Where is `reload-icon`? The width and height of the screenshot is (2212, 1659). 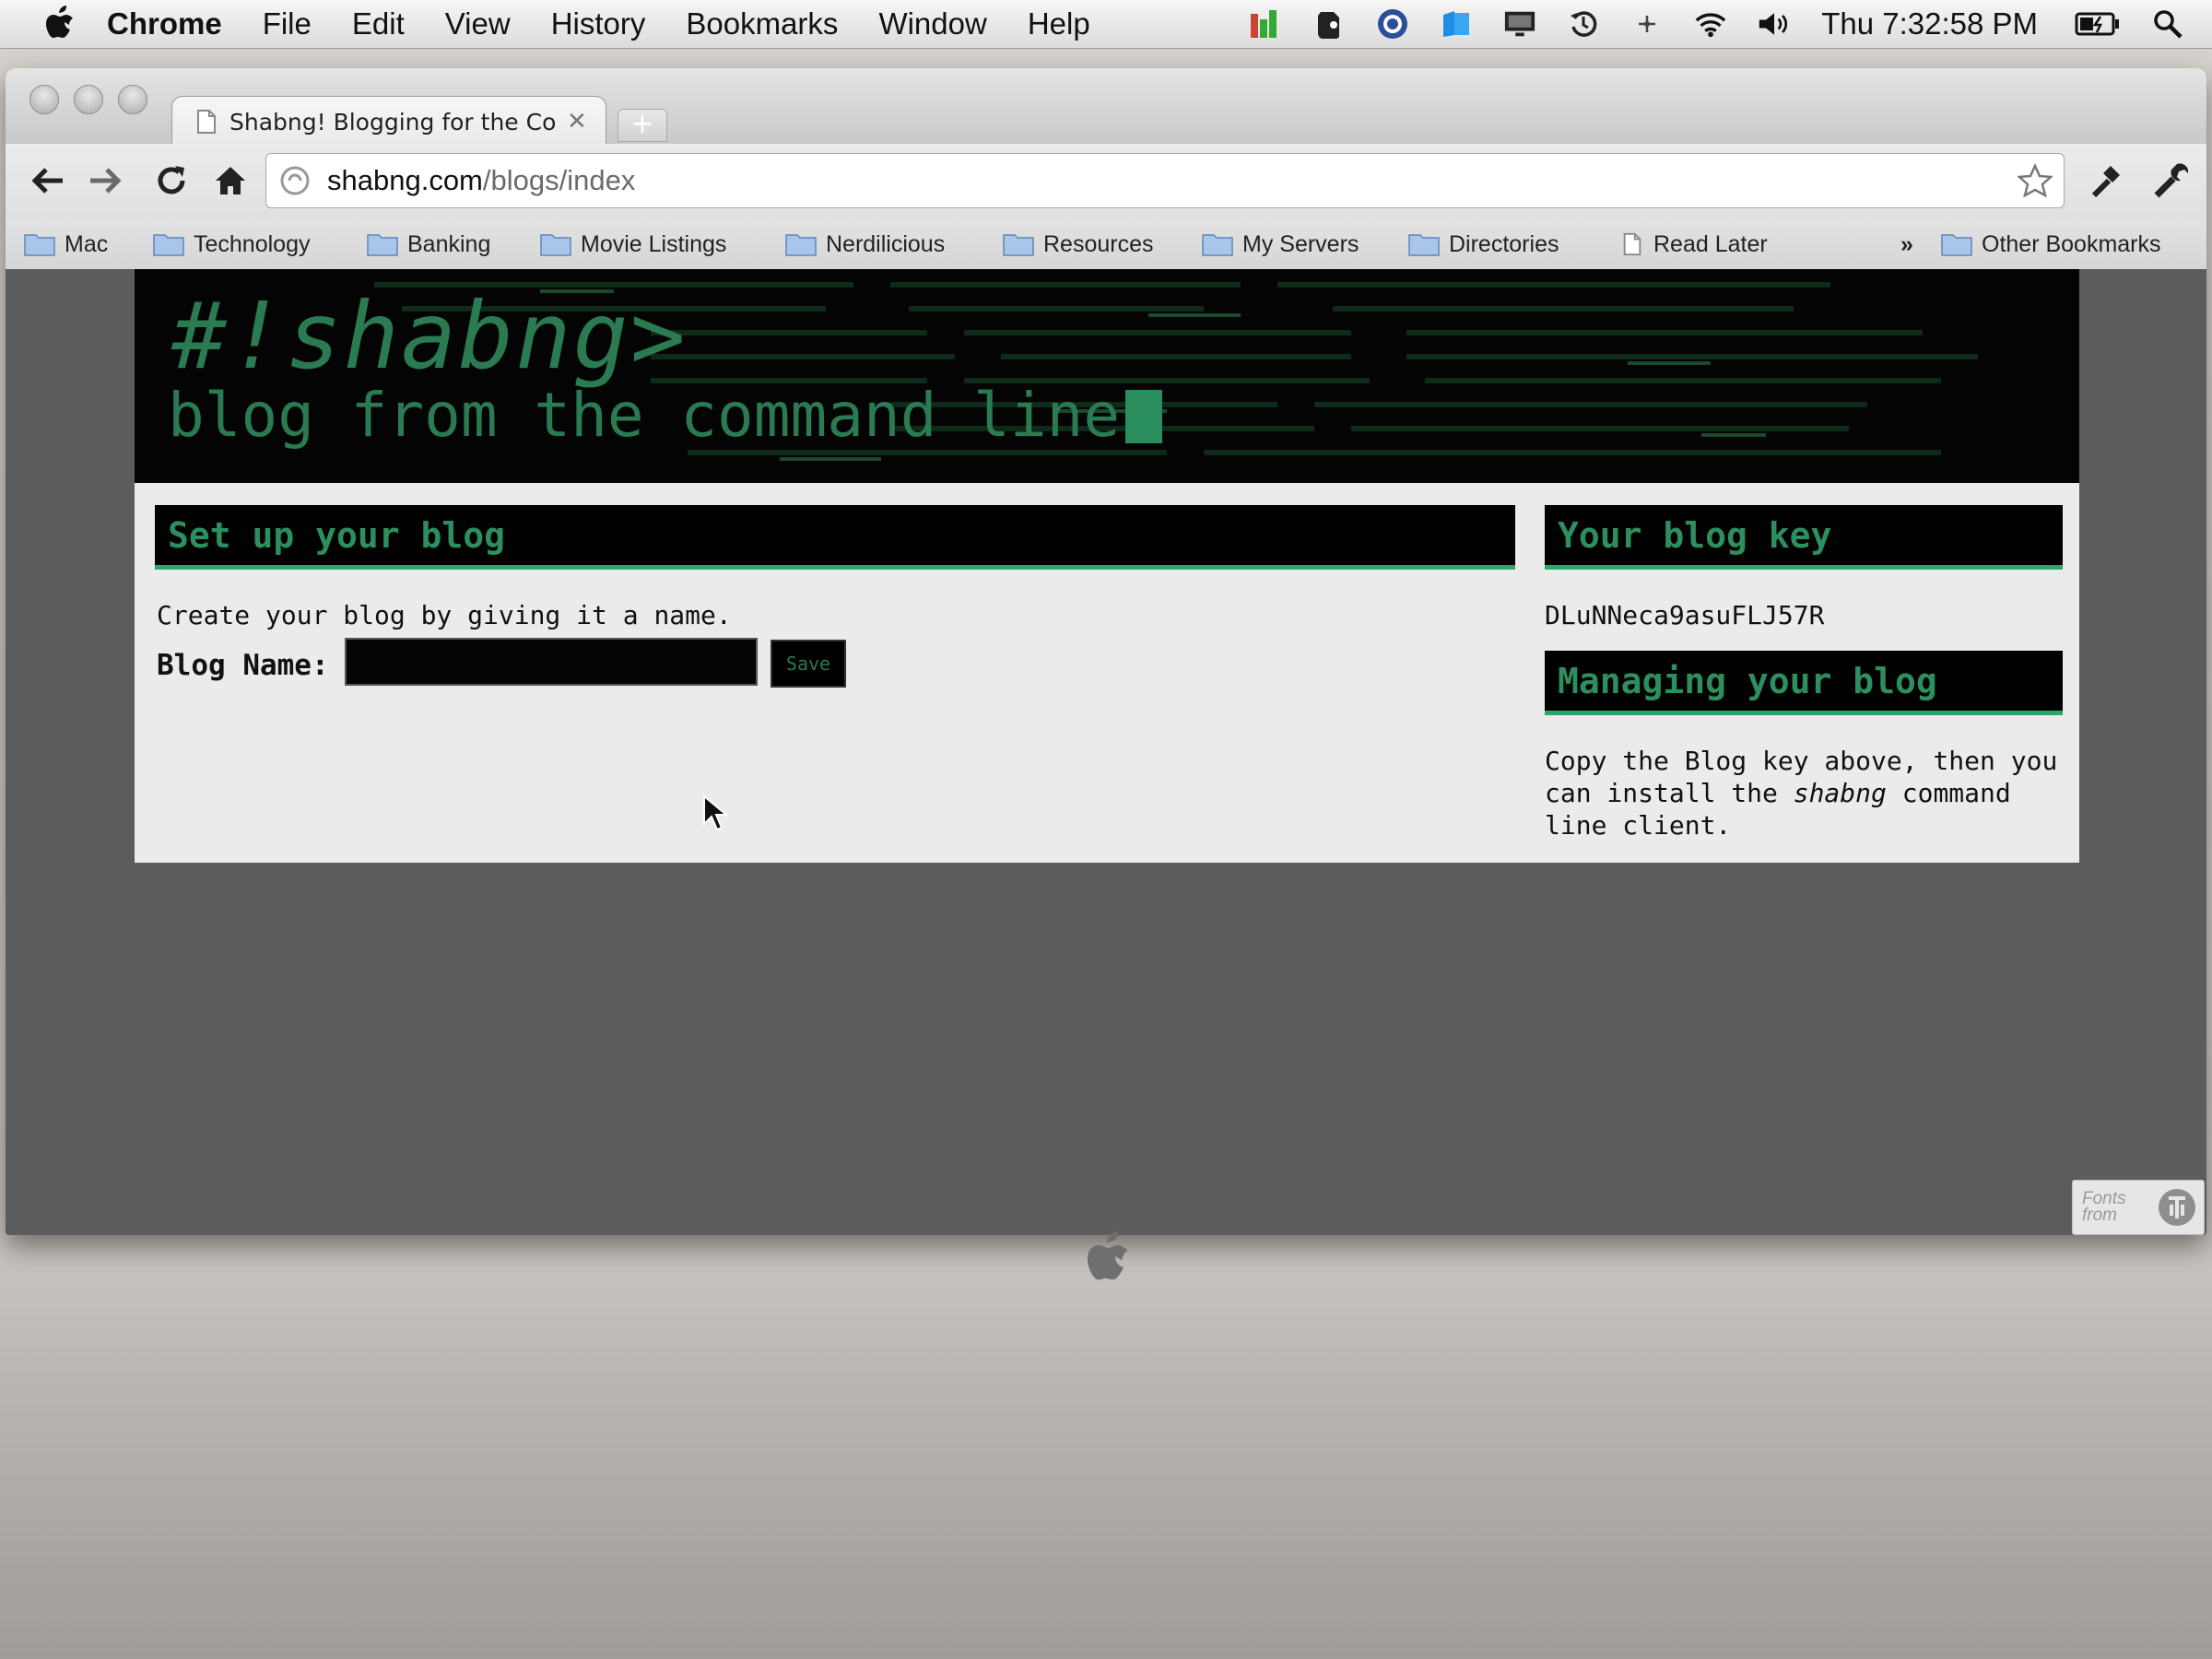 reload-icon is located at coordinates (171, 180).